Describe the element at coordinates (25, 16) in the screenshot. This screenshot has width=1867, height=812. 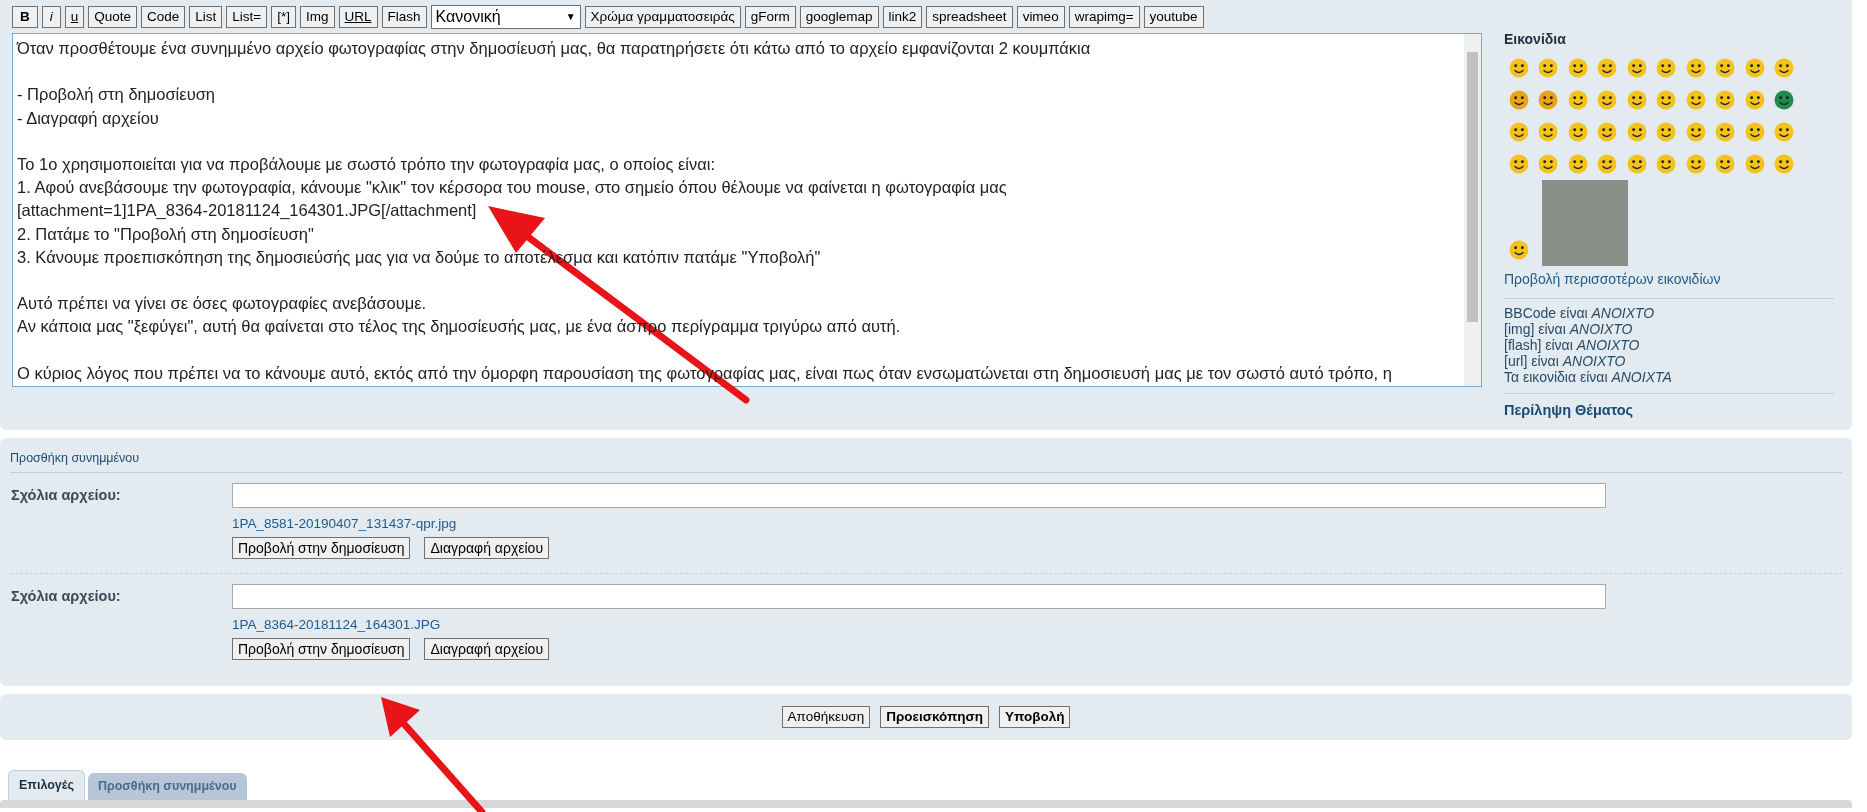
I see `format-button: B` at that location.